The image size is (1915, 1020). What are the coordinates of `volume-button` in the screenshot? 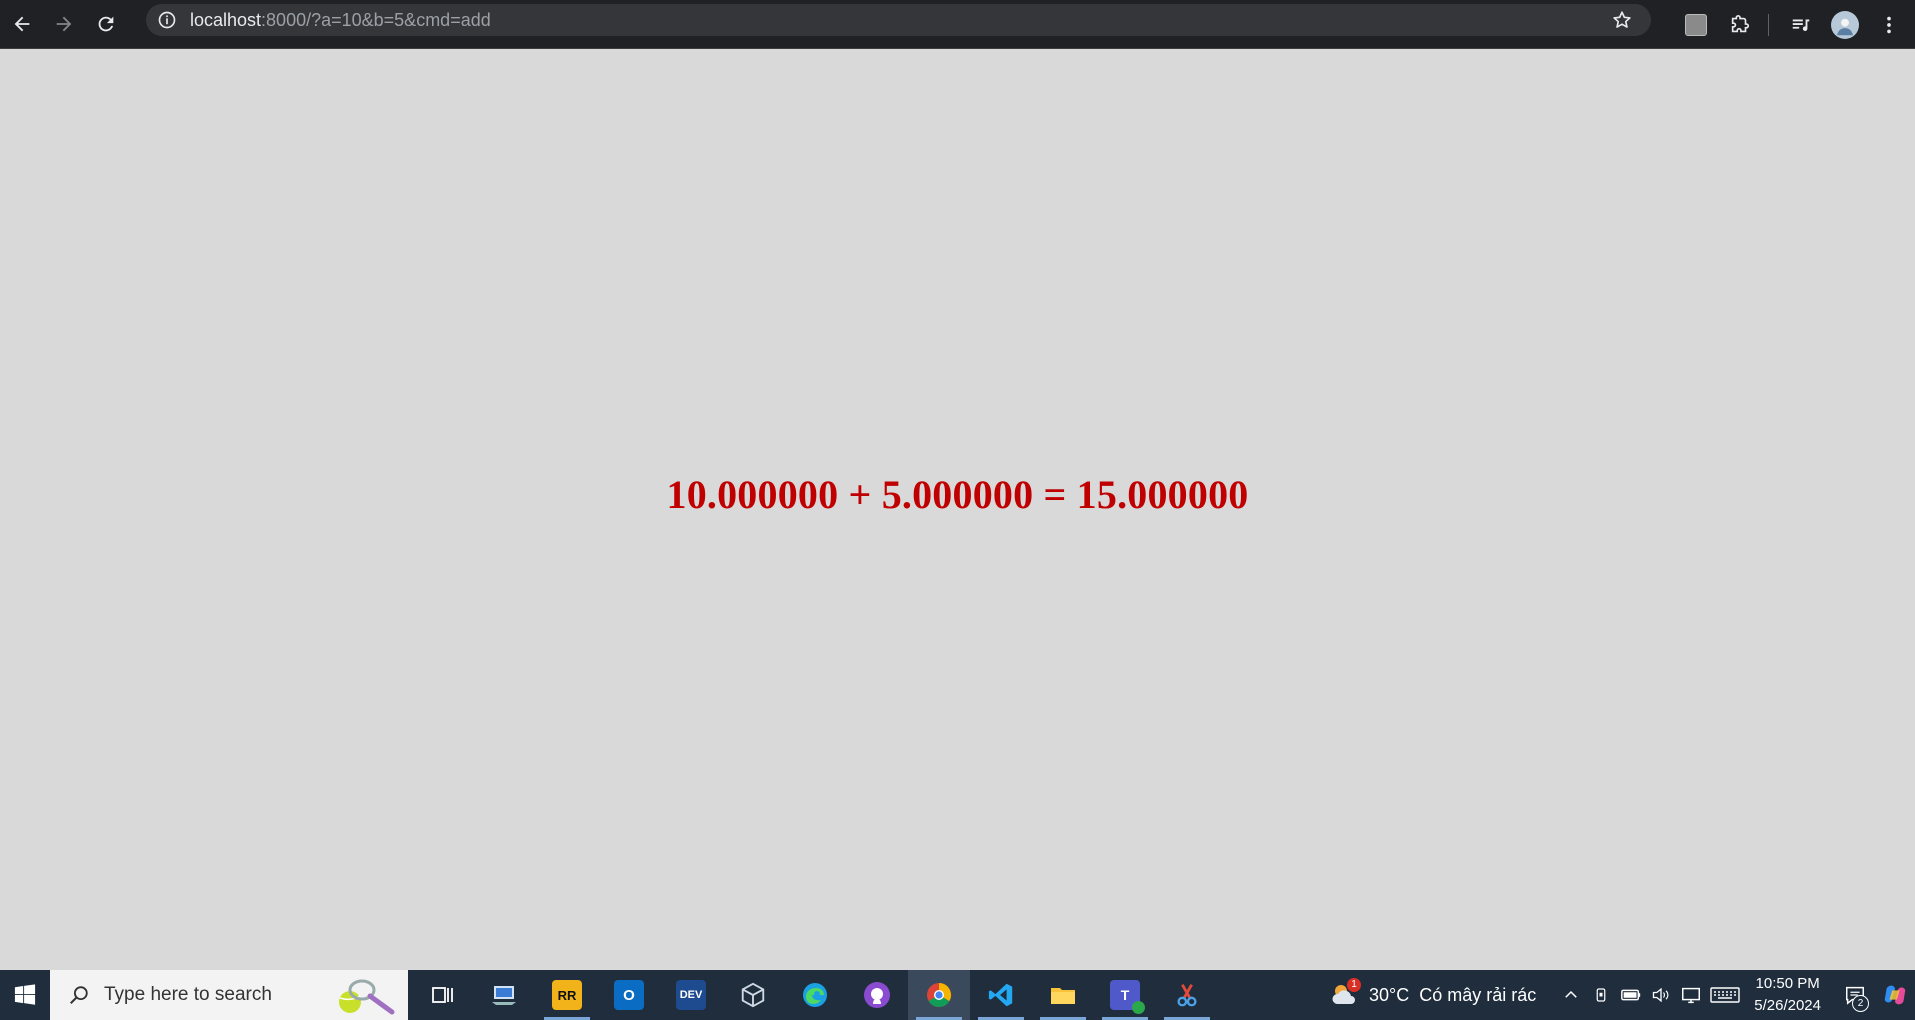 It's located at (1661, 995).